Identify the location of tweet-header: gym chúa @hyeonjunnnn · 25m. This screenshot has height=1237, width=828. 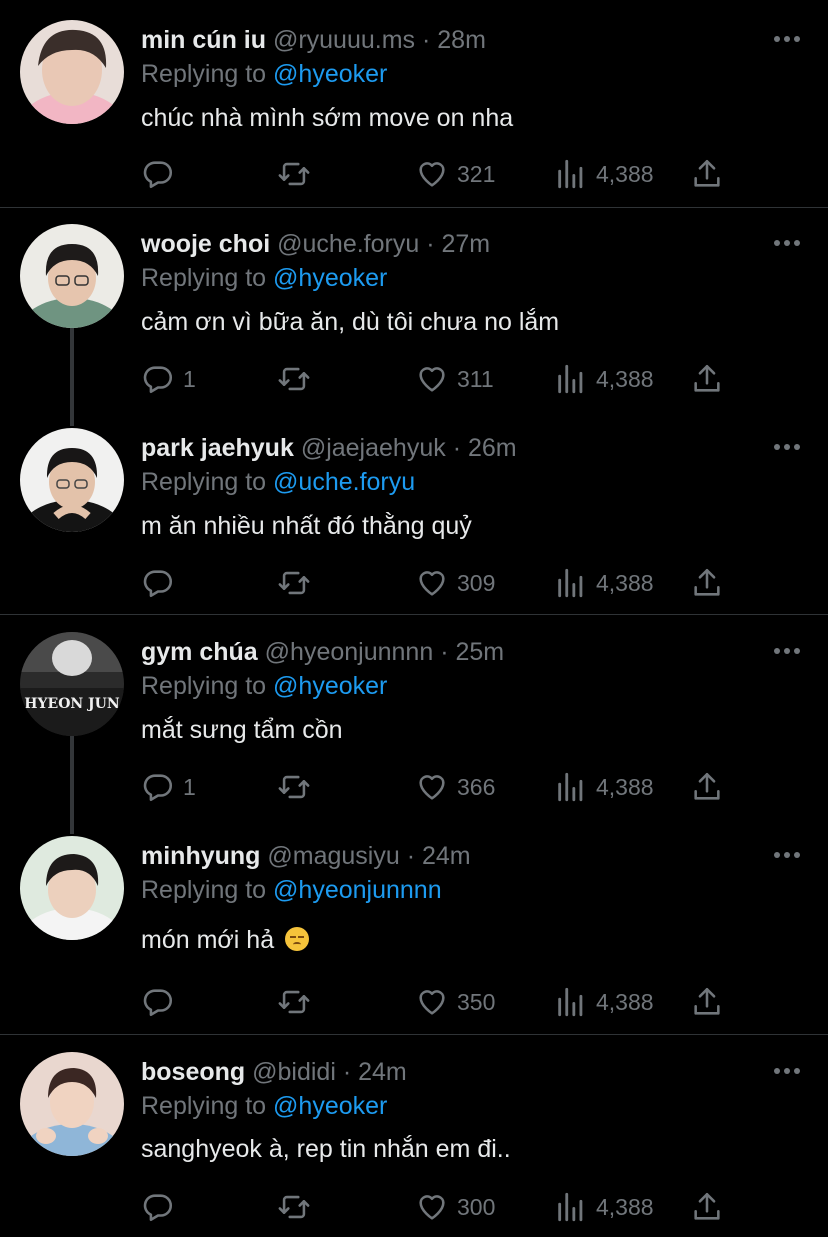
(322, 652).